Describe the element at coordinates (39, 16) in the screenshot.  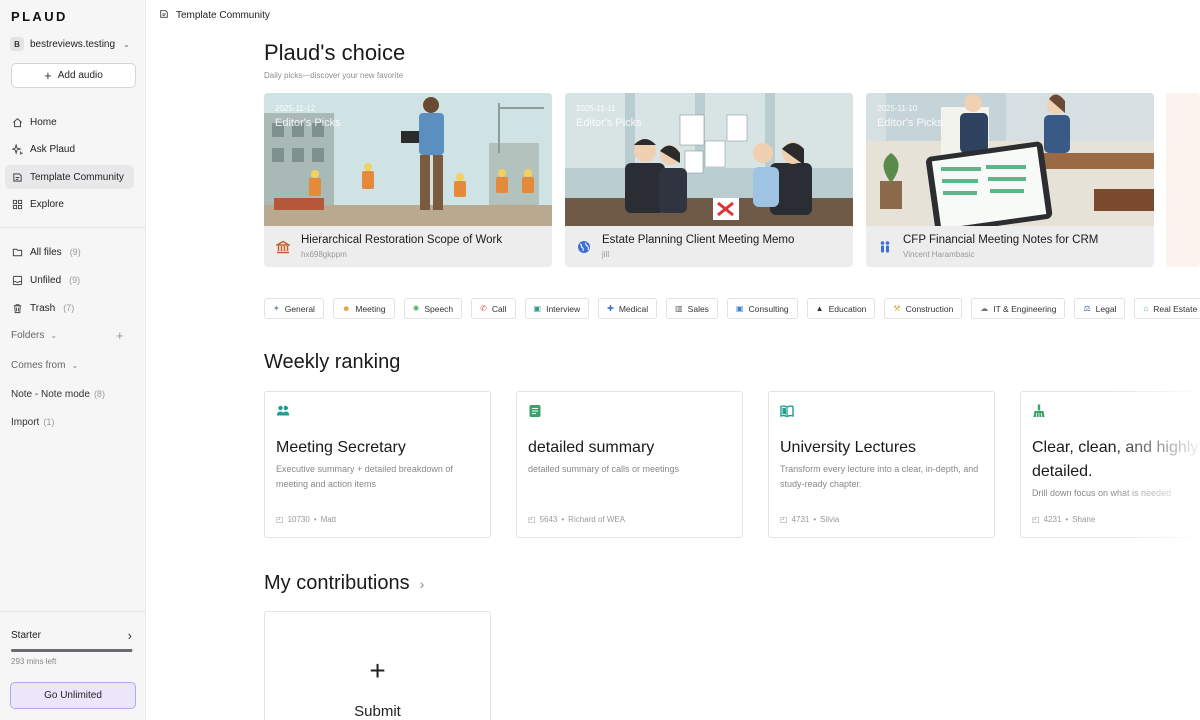
I see `plaud-logo: PLAUD` at that location.